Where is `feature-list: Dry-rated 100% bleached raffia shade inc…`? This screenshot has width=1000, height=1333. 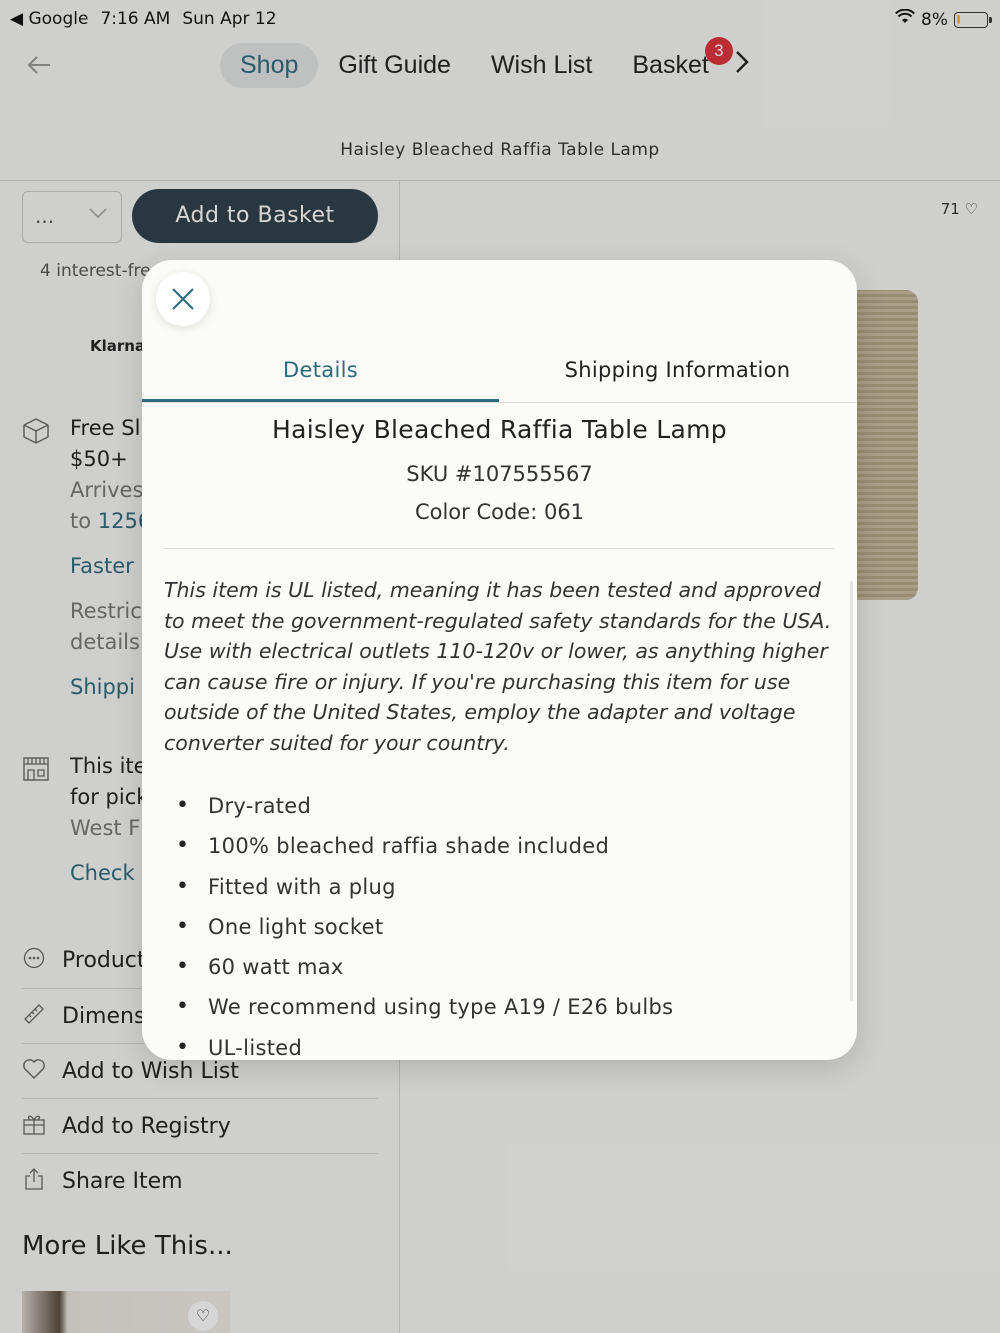
feature-list: Dry-rated 100% bleached raffia shade inc… is located at coordinates (510, 923).